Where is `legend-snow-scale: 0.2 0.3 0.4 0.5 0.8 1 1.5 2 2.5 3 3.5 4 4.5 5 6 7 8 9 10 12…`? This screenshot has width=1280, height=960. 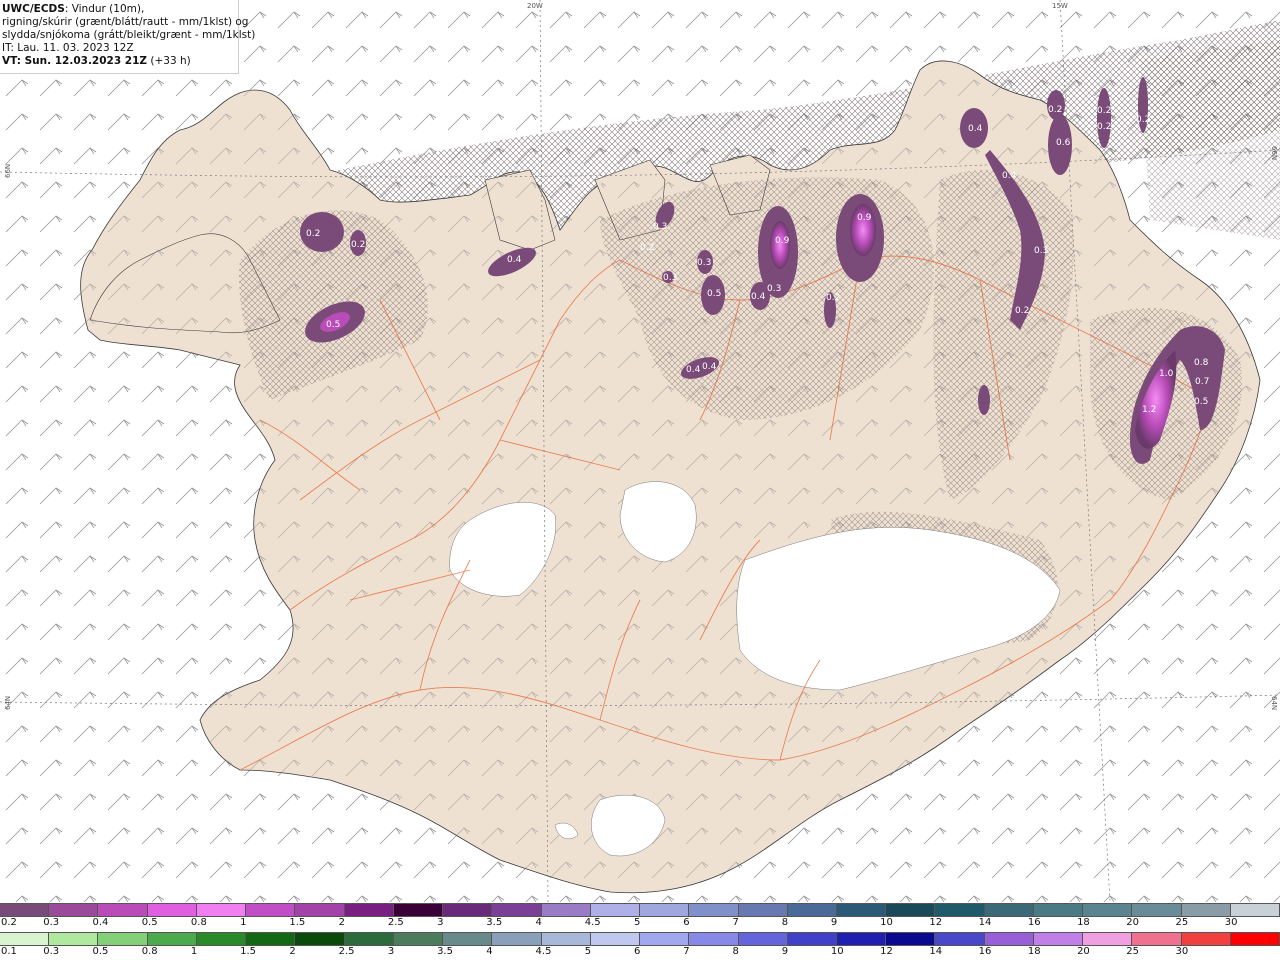 legend-snow-scale: 0.2 0.3 0.4 0.5 0.8 1 1.5 2 2.5 3 3.5 4 4.5 5 6 7 8 9 10 12… is located at coordinates (640, 917).